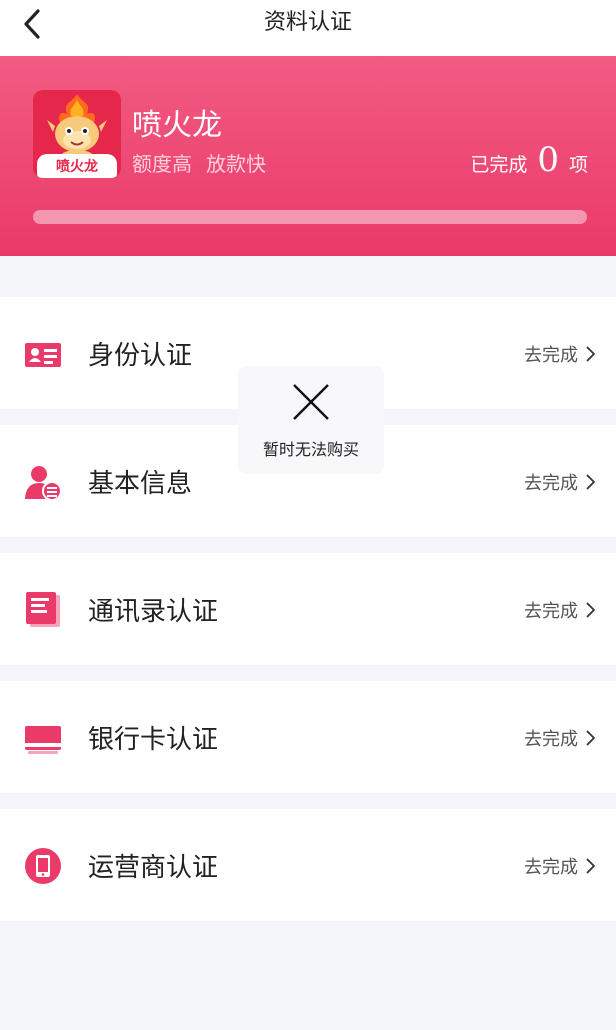 This screenshot has height=1030, width=616. I want to click on bank-card-icon, so click(43, 740).